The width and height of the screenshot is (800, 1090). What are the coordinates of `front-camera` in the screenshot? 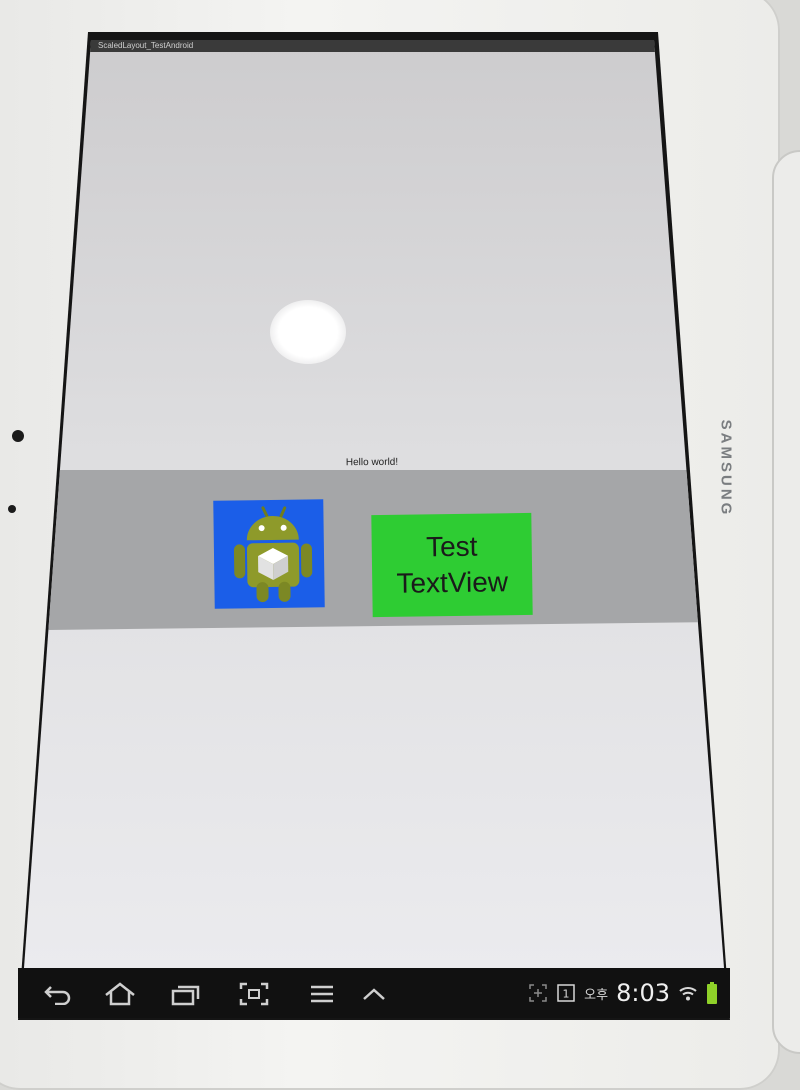 It's located at (18, 436).